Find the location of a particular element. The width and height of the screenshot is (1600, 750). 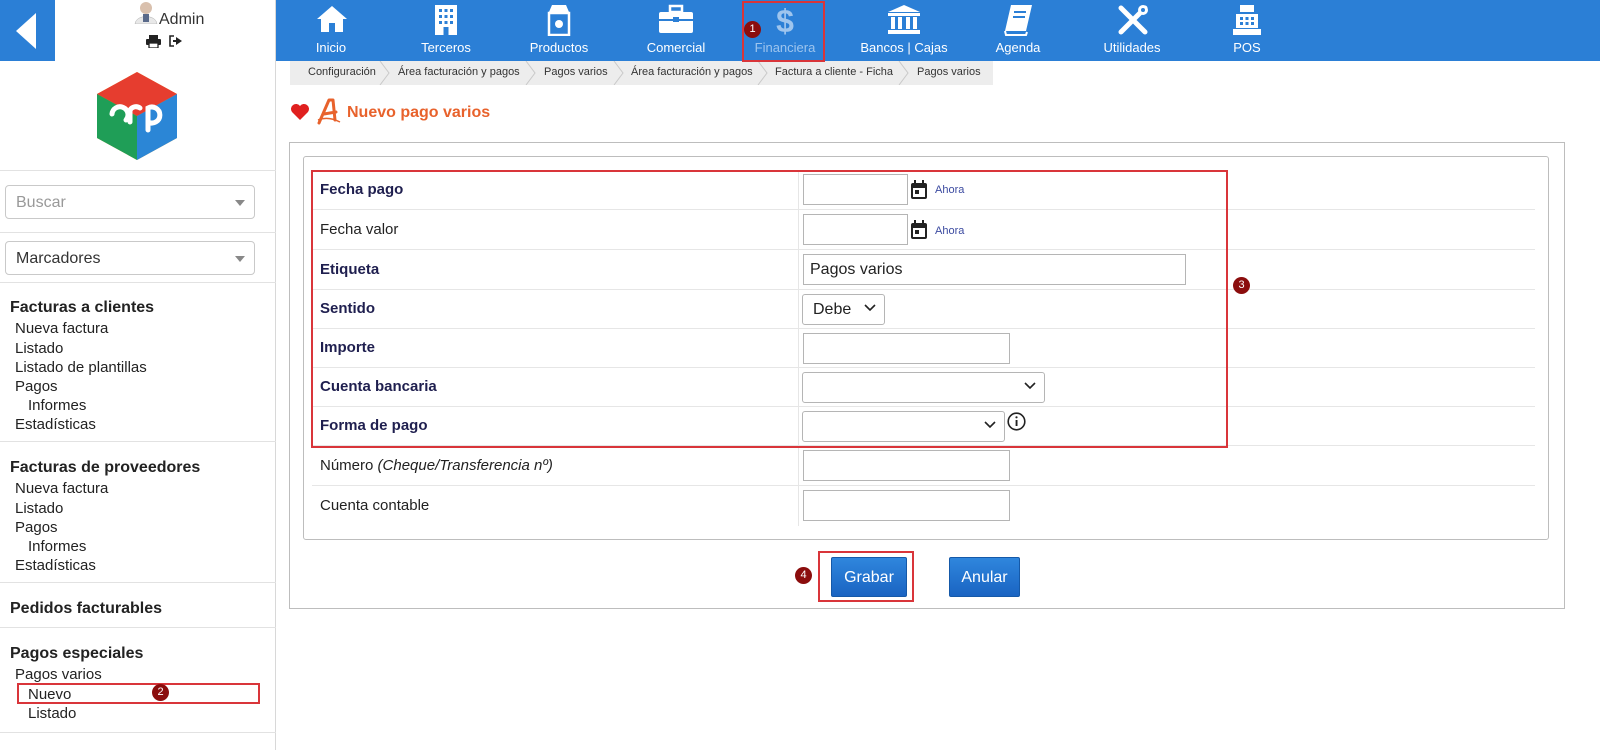

bank-icon is located at coordinates (904, 19).